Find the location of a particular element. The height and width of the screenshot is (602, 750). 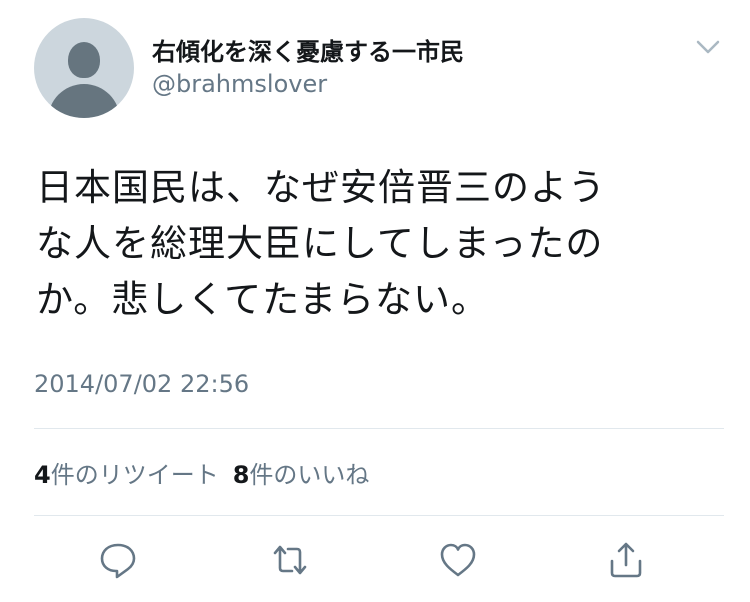

chevron-down-icon is located at coordinates (708, 48).